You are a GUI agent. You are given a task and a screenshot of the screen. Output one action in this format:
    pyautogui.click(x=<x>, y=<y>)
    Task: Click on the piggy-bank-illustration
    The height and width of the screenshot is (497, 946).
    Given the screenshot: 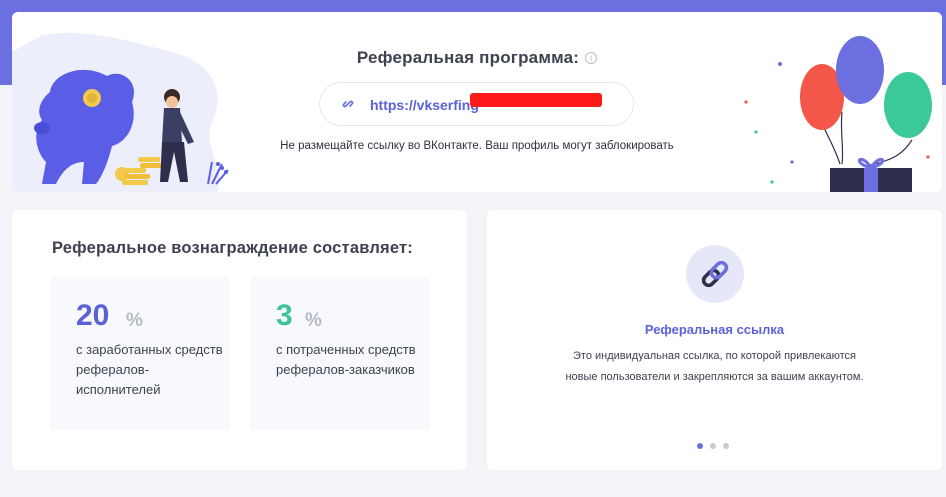 What is the action you would take?
    pyautogui.click(x=120, y=112)
    